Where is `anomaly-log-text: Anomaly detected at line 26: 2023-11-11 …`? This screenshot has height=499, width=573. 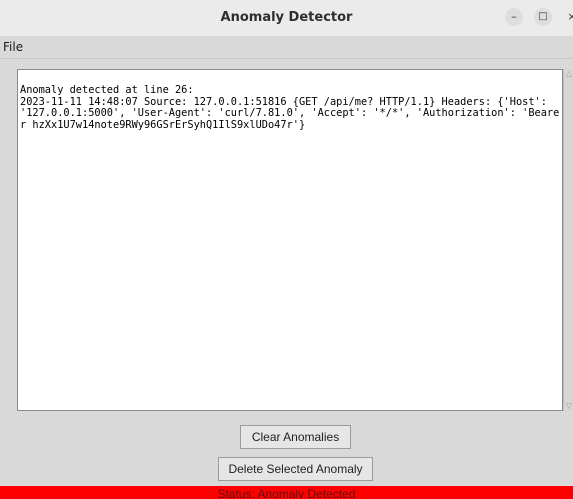
anomaly-log-text: Anomaly detected at line 26: 2023-11-11 … is located at coordinates (290, 107).